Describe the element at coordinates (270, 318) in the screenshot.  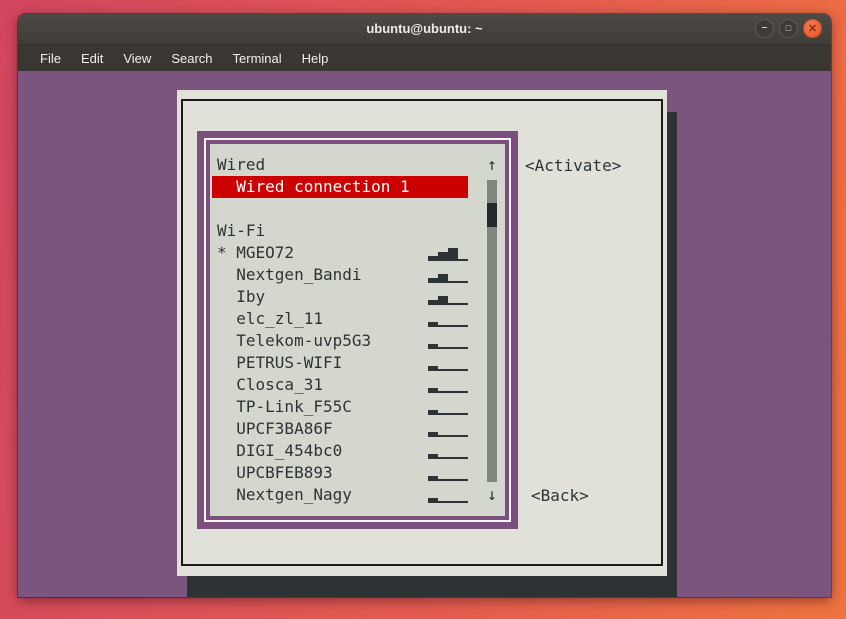
I see `network-name: elc_zl_11` at that location.